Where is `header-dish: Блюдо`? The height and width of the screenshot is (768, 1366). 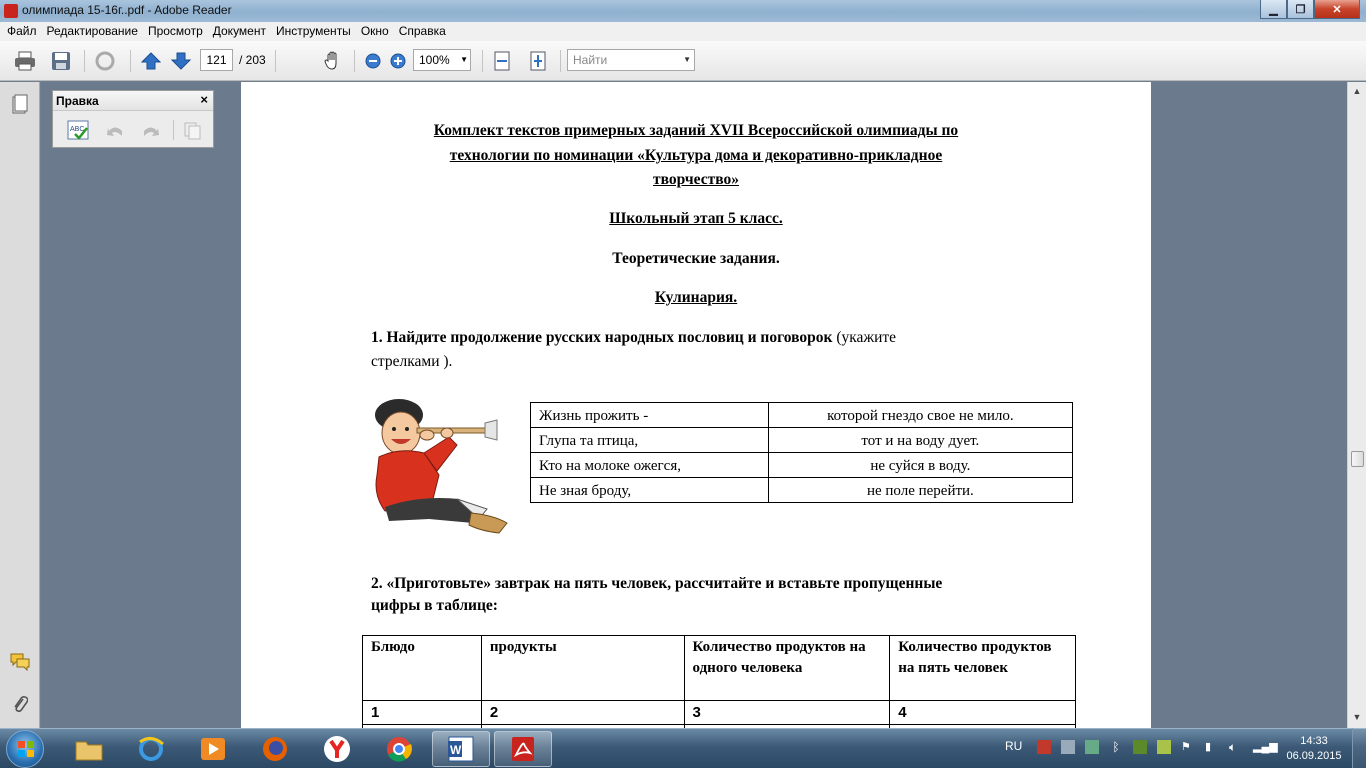
header-dish: Блюдо is located at coordinates (422, 668).